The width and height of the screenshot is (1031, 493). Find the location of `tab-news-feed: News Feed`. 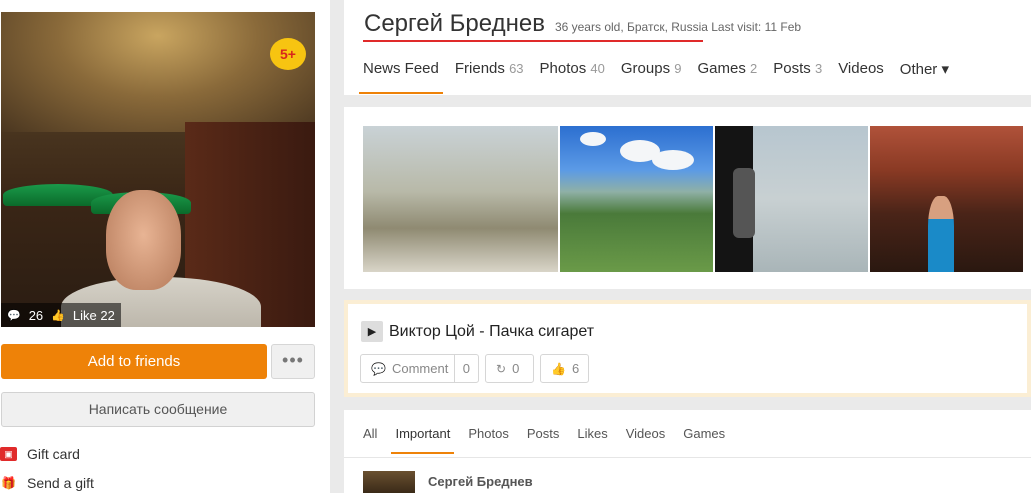

tab-news-feed: News Feed is located at coordinates (401, 77).